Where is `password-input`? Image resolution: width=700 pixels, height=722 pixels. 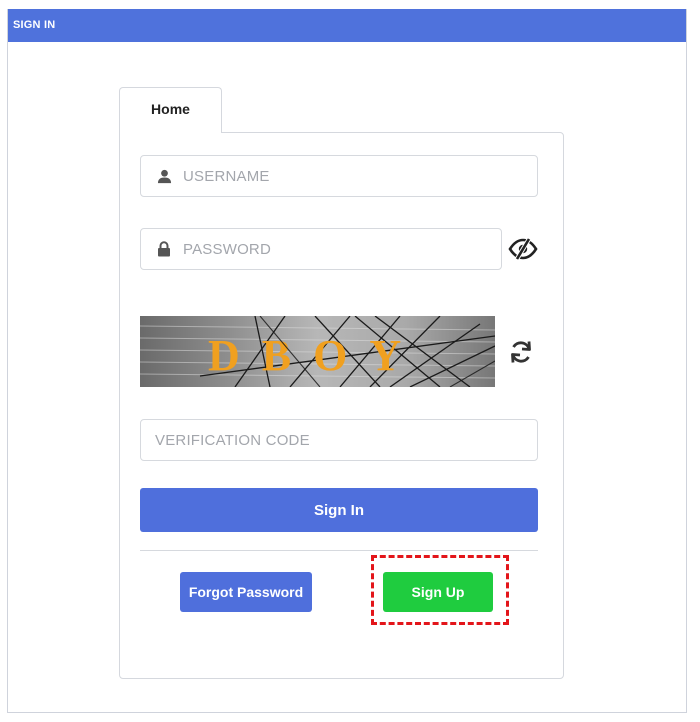 password-input is located at coordinates (342, 249).